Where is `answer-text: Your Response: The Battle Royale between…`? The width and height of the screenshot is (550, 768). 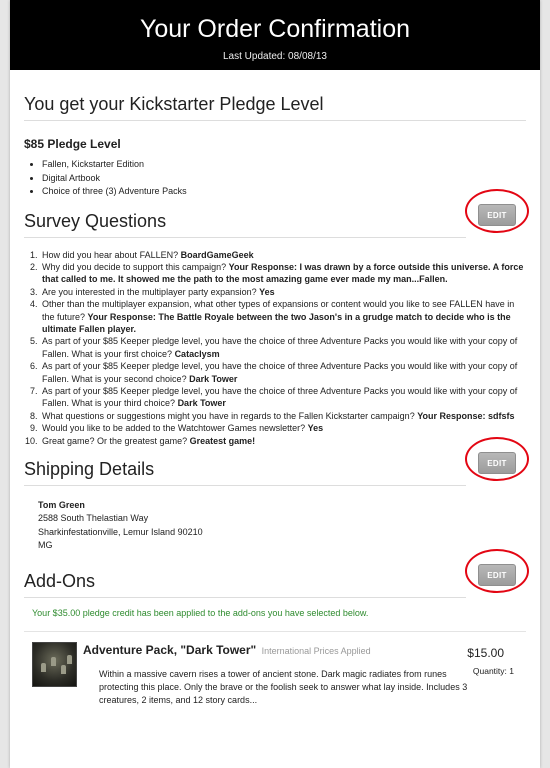 answer-text: Your Response: The Battle Royale between… is located at coordinates (276, 322).